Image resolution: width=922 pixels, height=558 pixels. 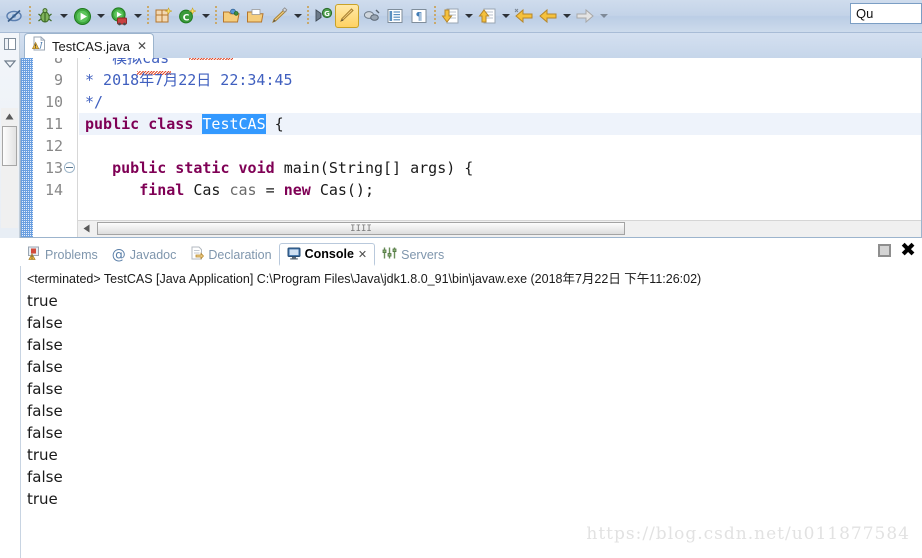 What do you see at coordinates (255, 16) in the screenshot?
I see `open-task-icon` at bounding box center [255, 16].